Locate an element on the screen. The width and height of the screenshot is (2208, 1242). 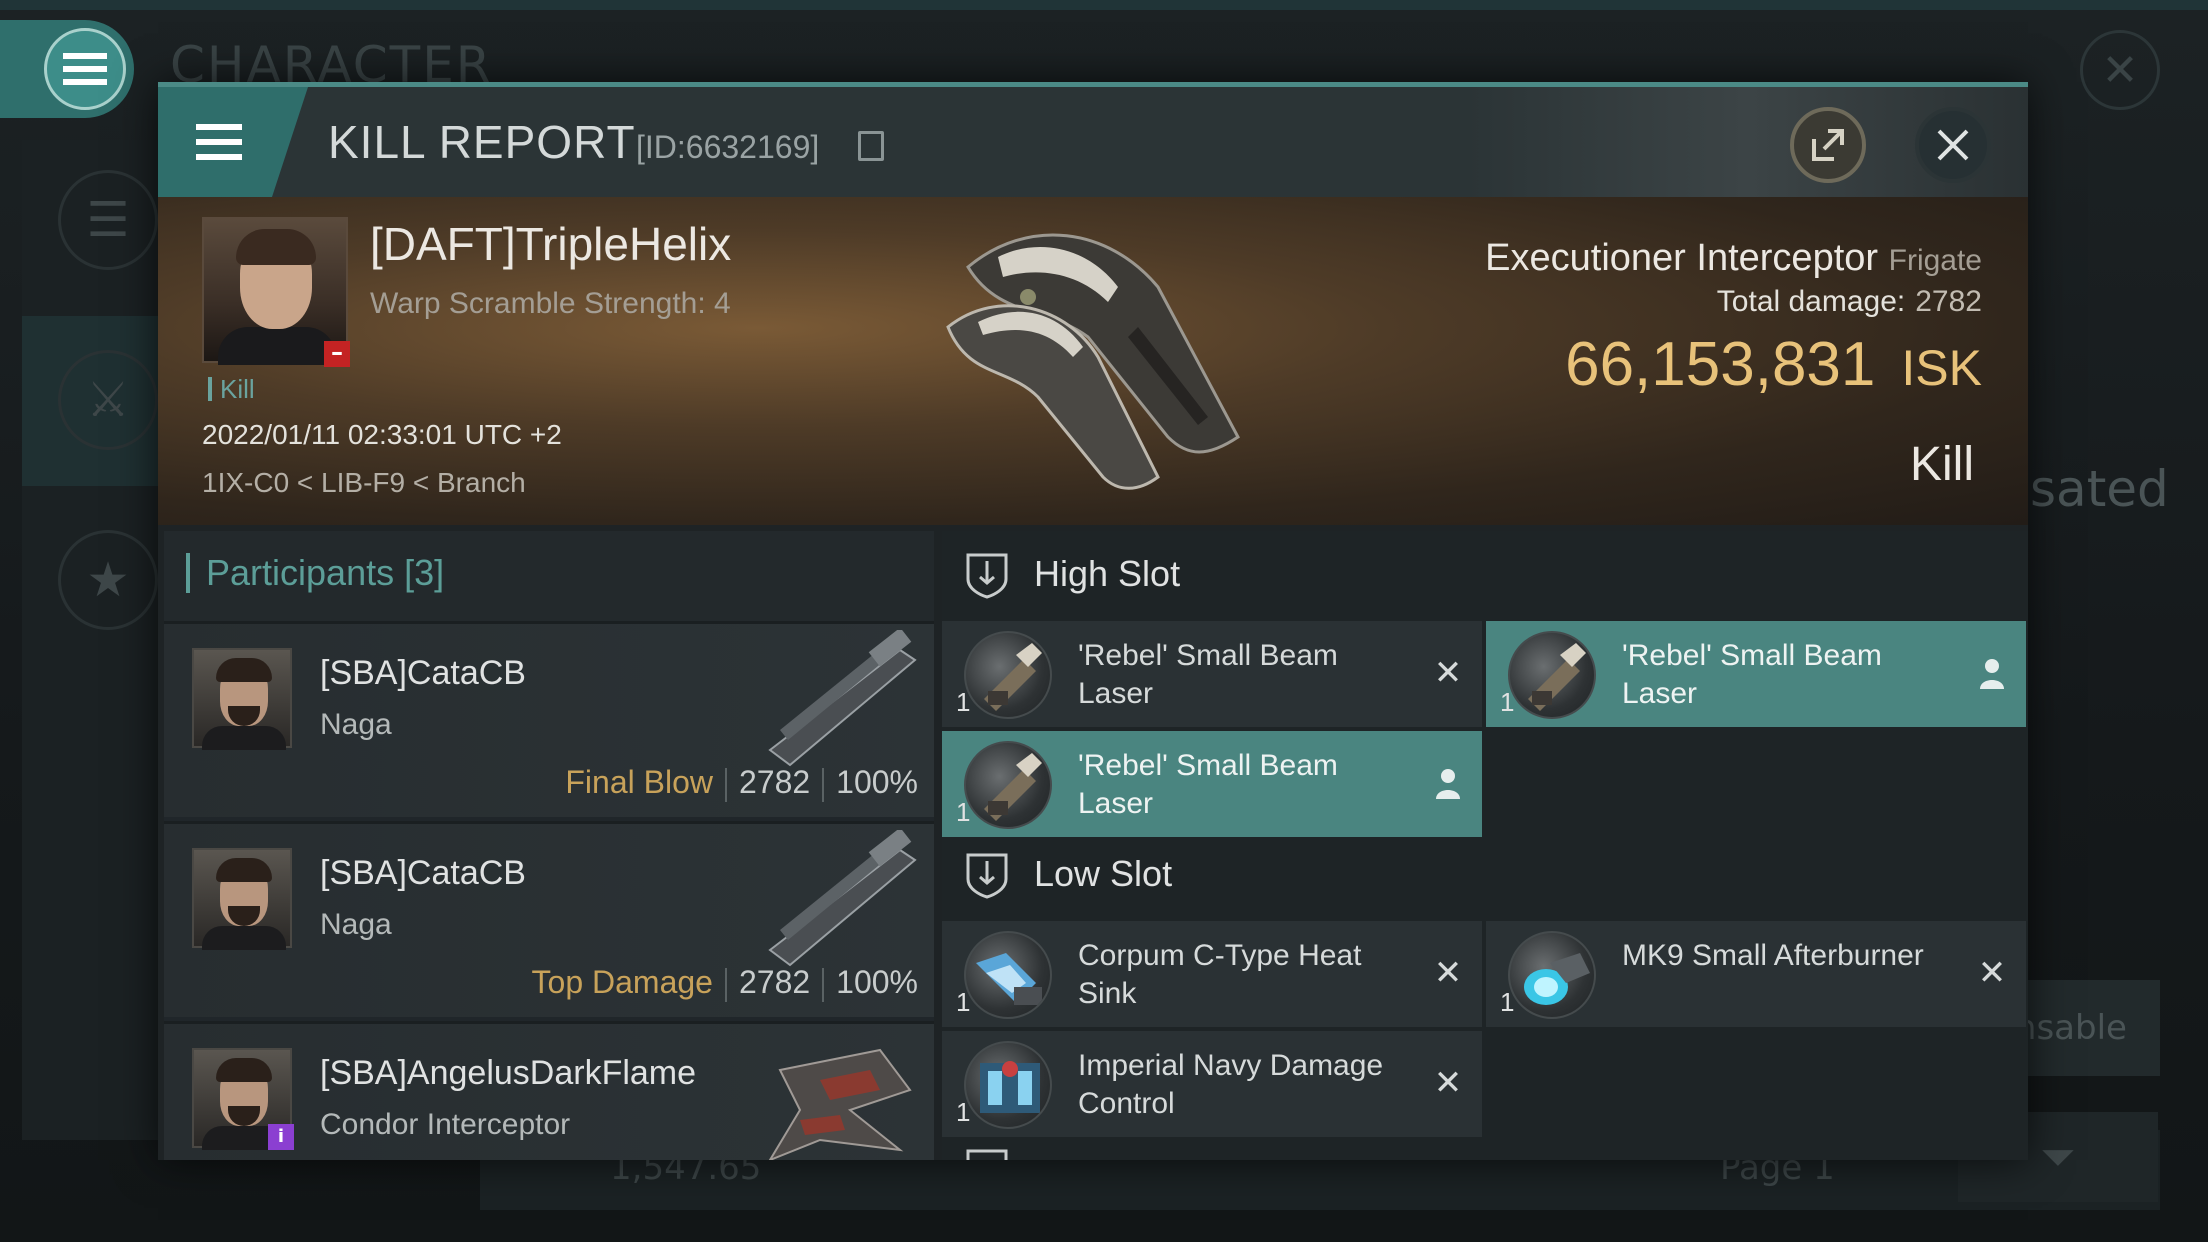
close-button is located at coordinates (1953, 145).